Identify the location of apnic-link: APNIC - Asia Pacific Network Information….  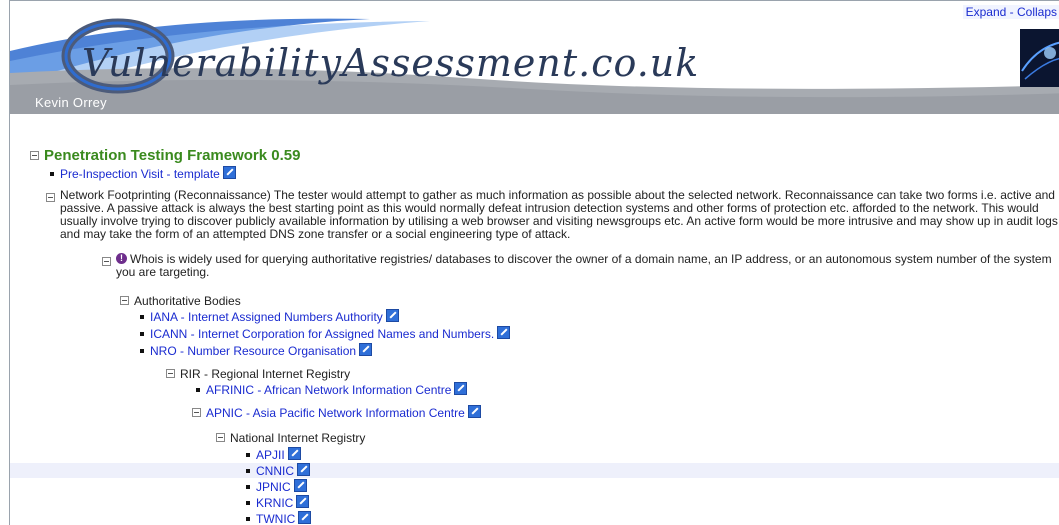
(335, 413).